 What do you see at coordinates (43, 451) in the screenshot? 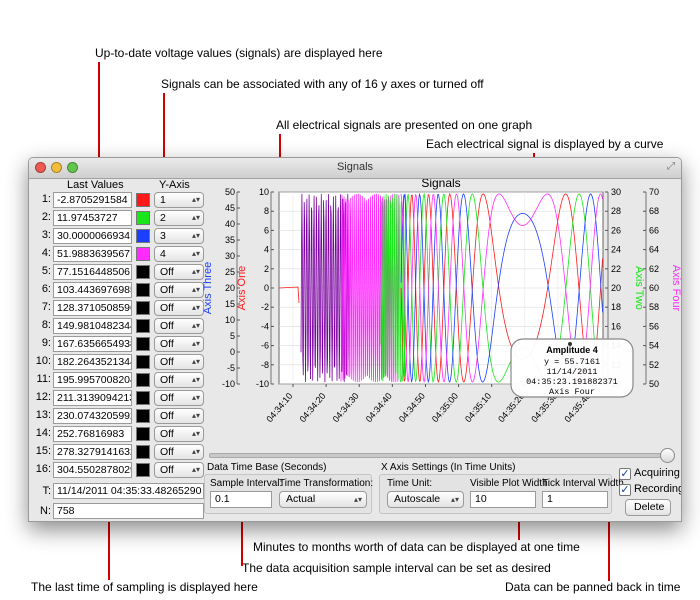
I see `row-number: 15:` at bounding box center [43, 451].